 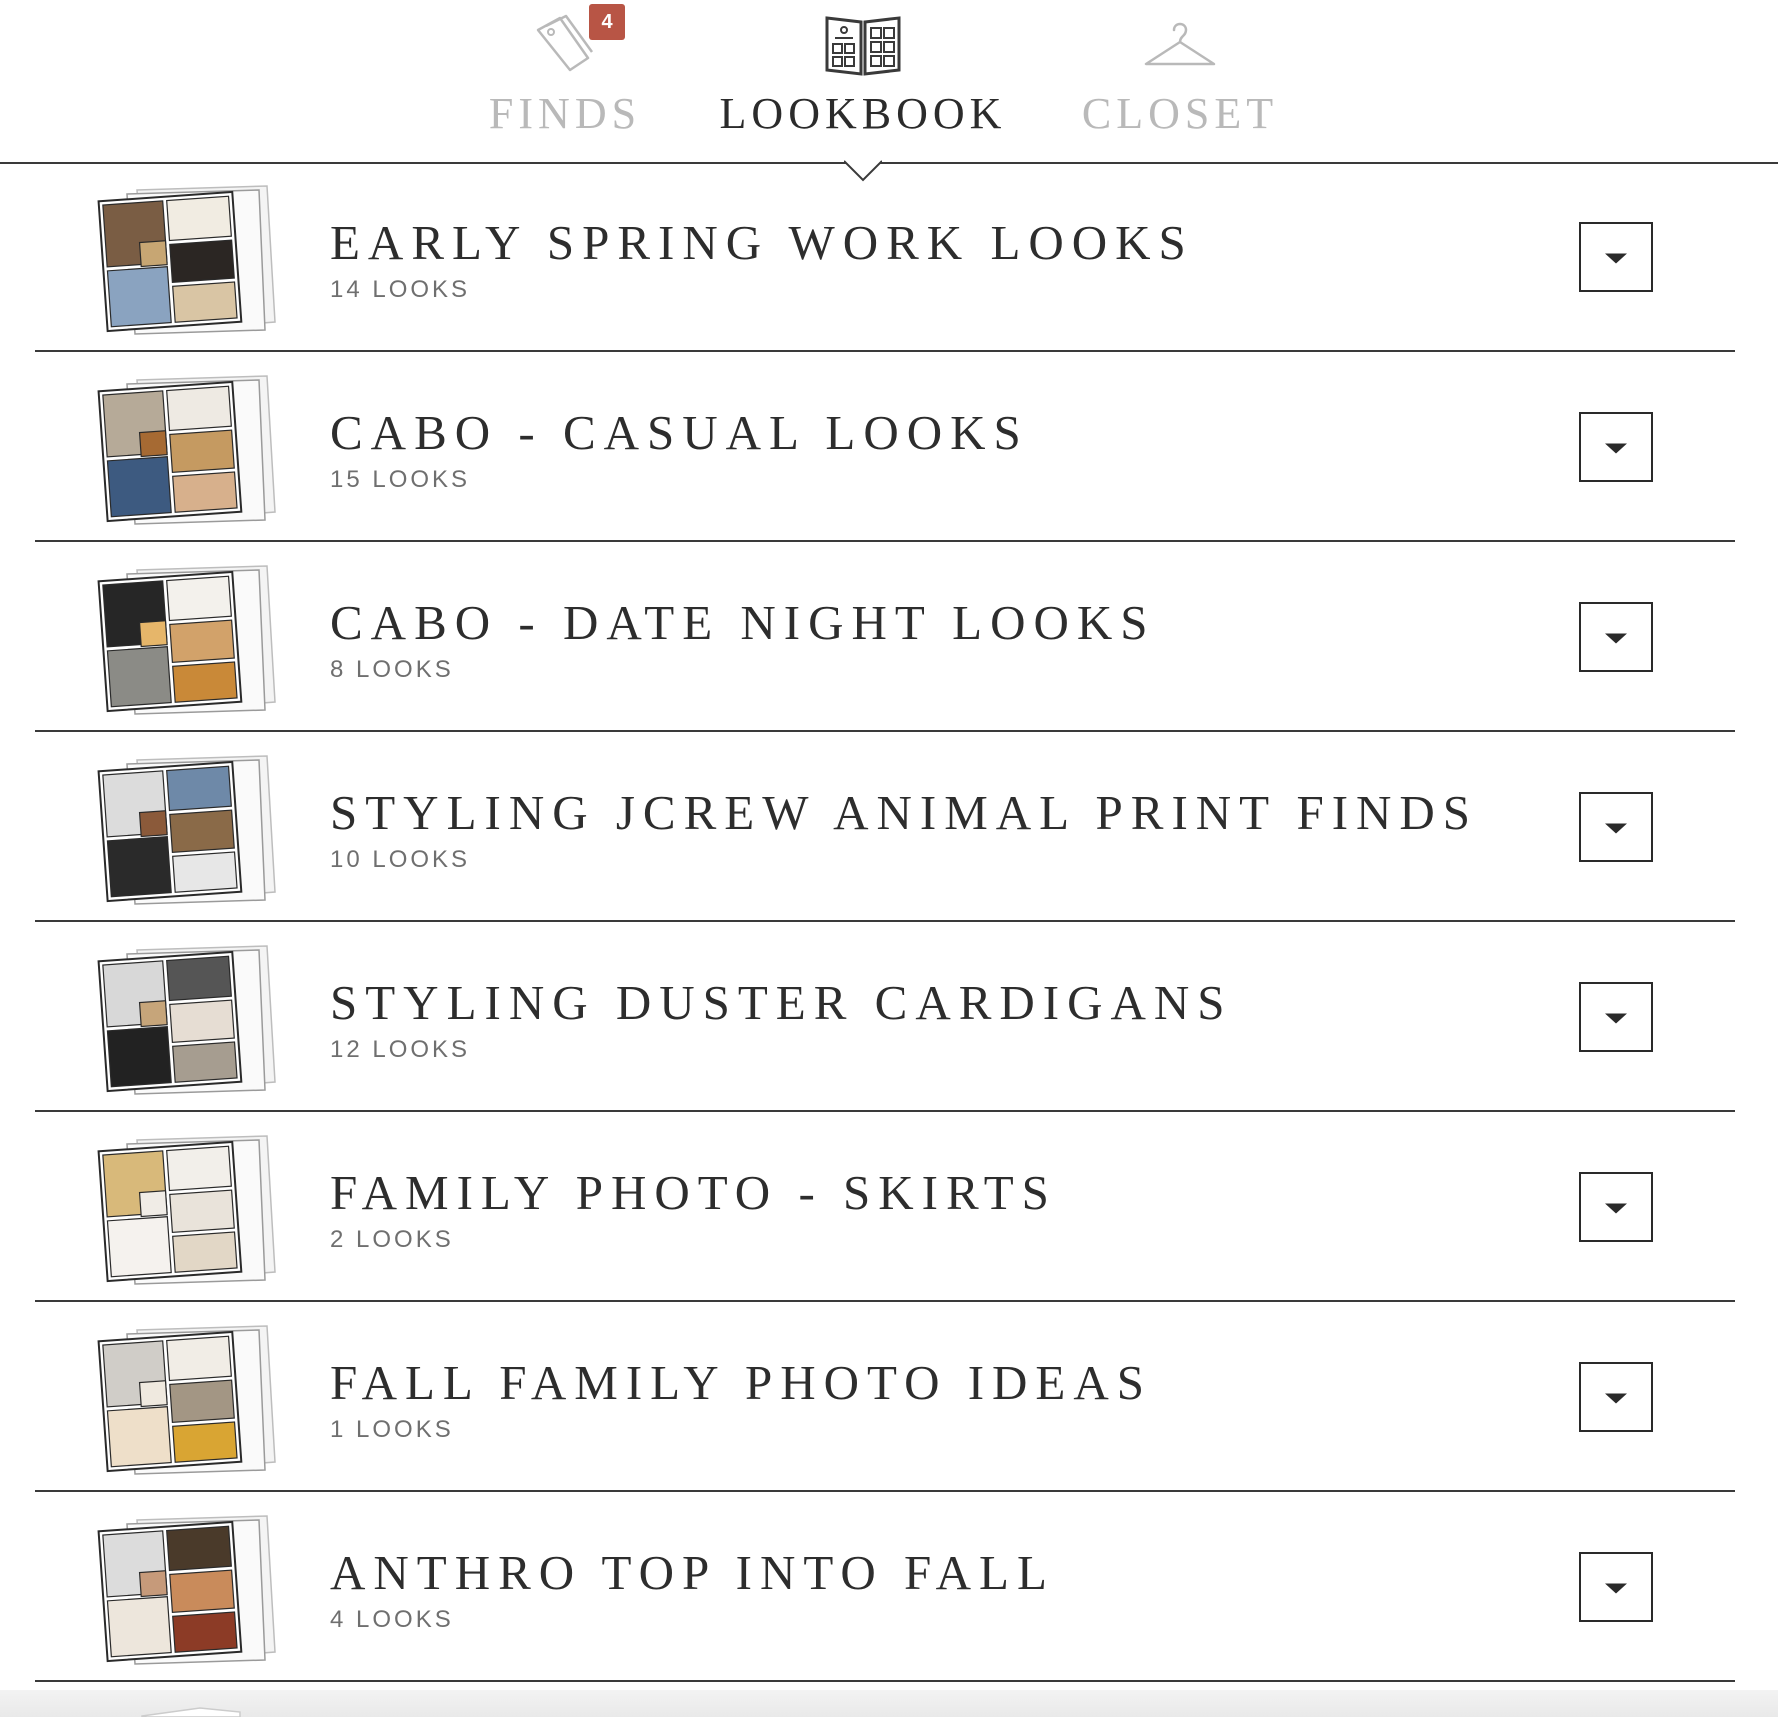 What do you see at coordinates (400, 479) in the screenshot?
I see `lookbook-count: 15 LOOKS` at bounding box center [400, 479].